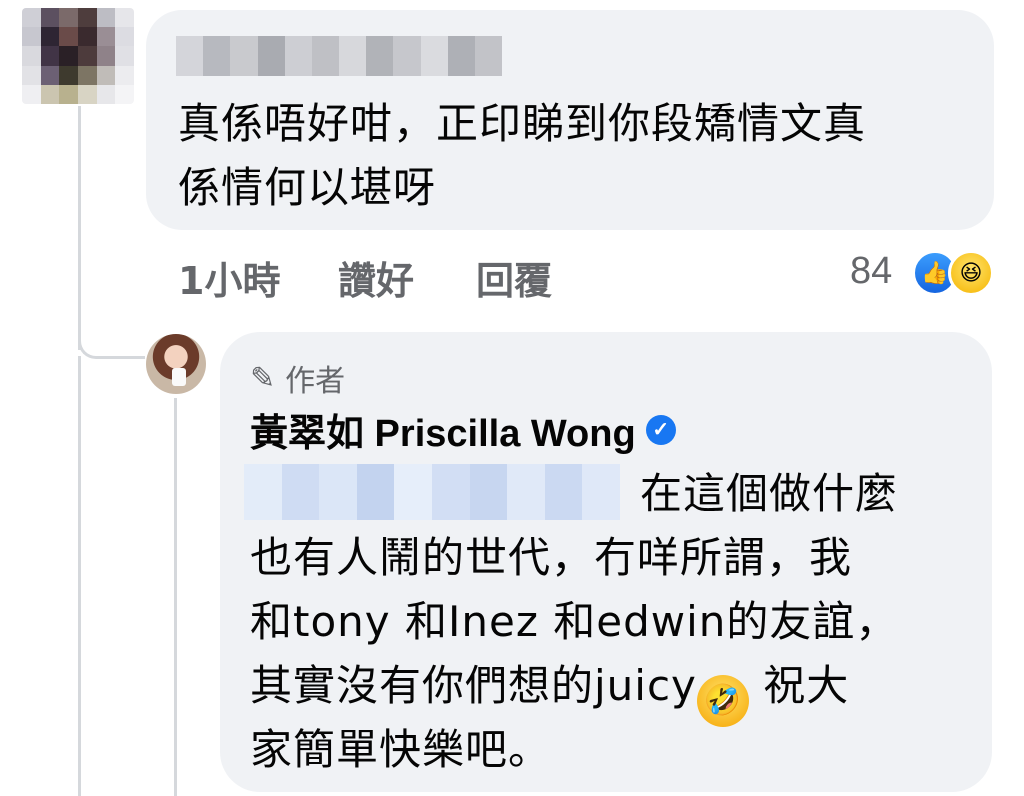 This screenshot has width=1024, height=796. I want to click on pencil-icon: ✎, so click(263, 378).